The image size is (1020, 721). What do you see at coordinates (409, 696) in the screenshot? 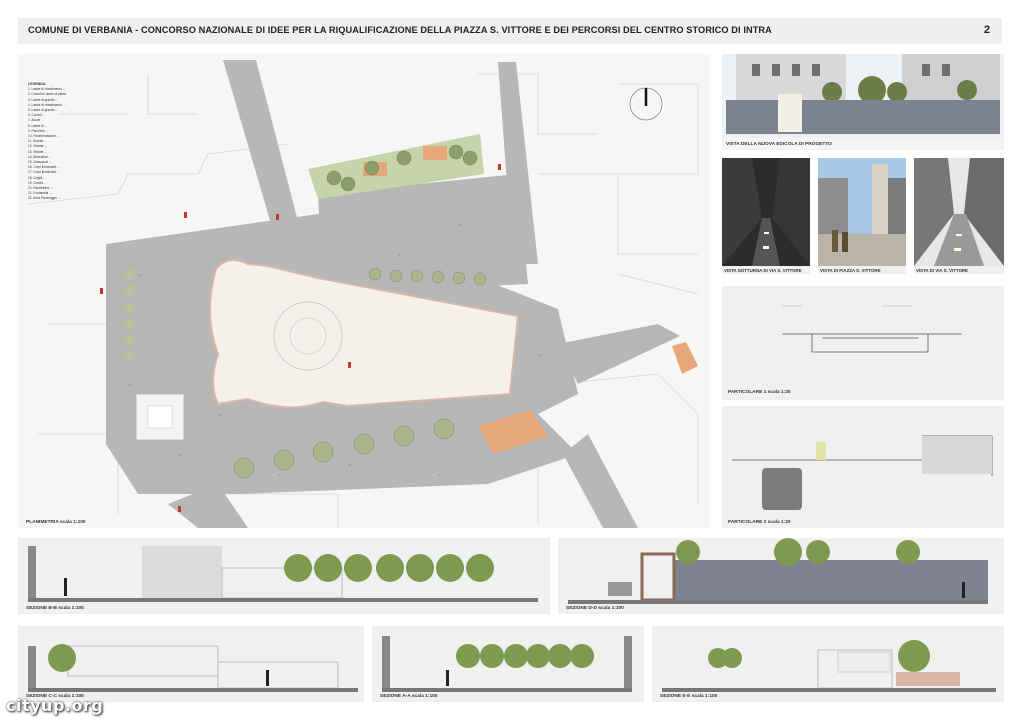
I see `section-aa-caption: SEZIONE A-A scala 1:100` at bounding box center [409, 696].